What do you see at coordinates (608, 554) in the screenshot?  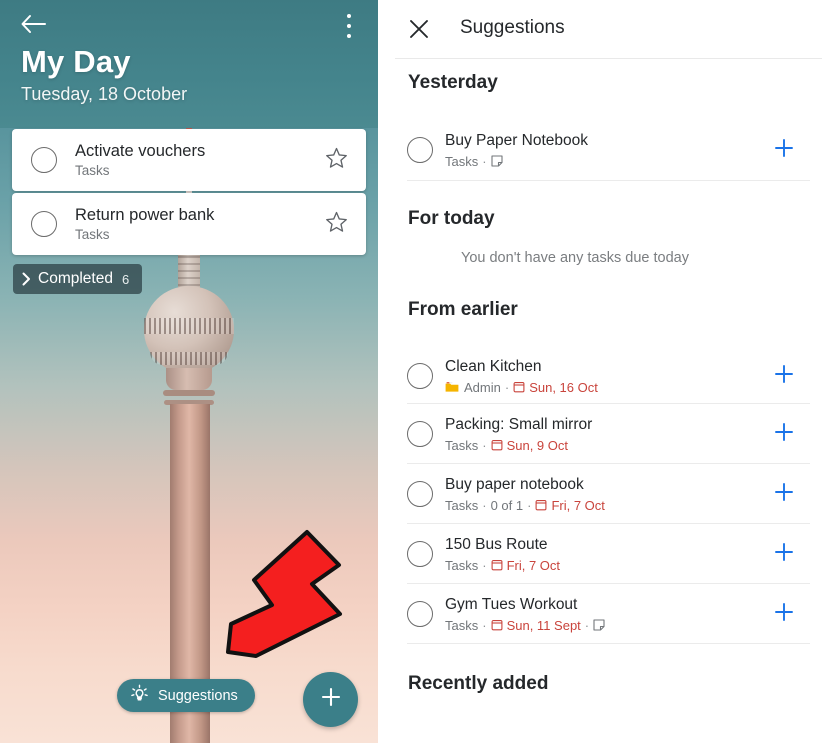 I see `suggestion-row: 150 Bus Route Tasks · Fri, 7 Oct` at bounding box center [608, 554].